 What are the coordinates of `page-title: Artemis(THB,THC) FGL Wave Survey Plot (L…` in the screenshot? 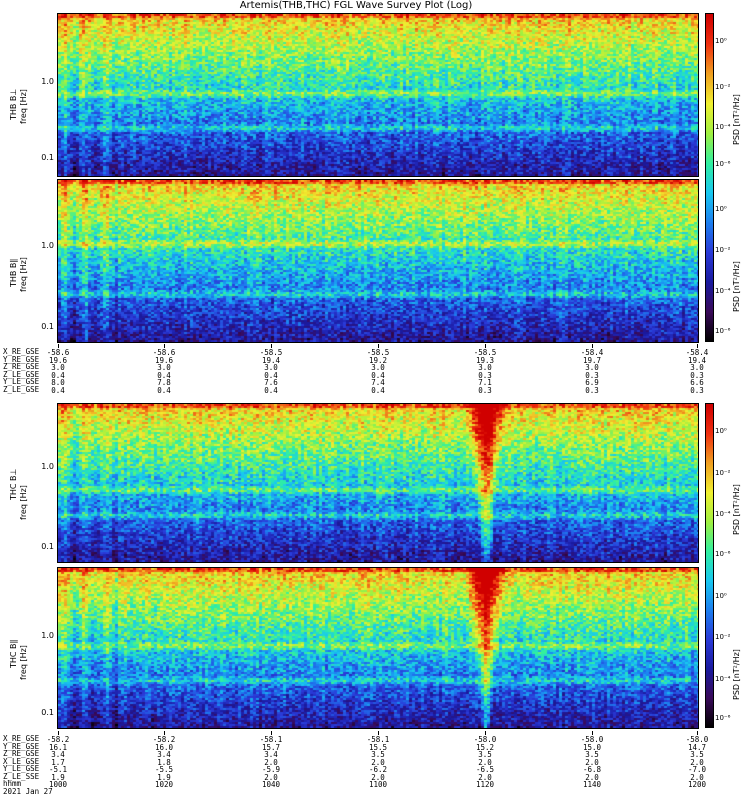 It's located at (356, 5).